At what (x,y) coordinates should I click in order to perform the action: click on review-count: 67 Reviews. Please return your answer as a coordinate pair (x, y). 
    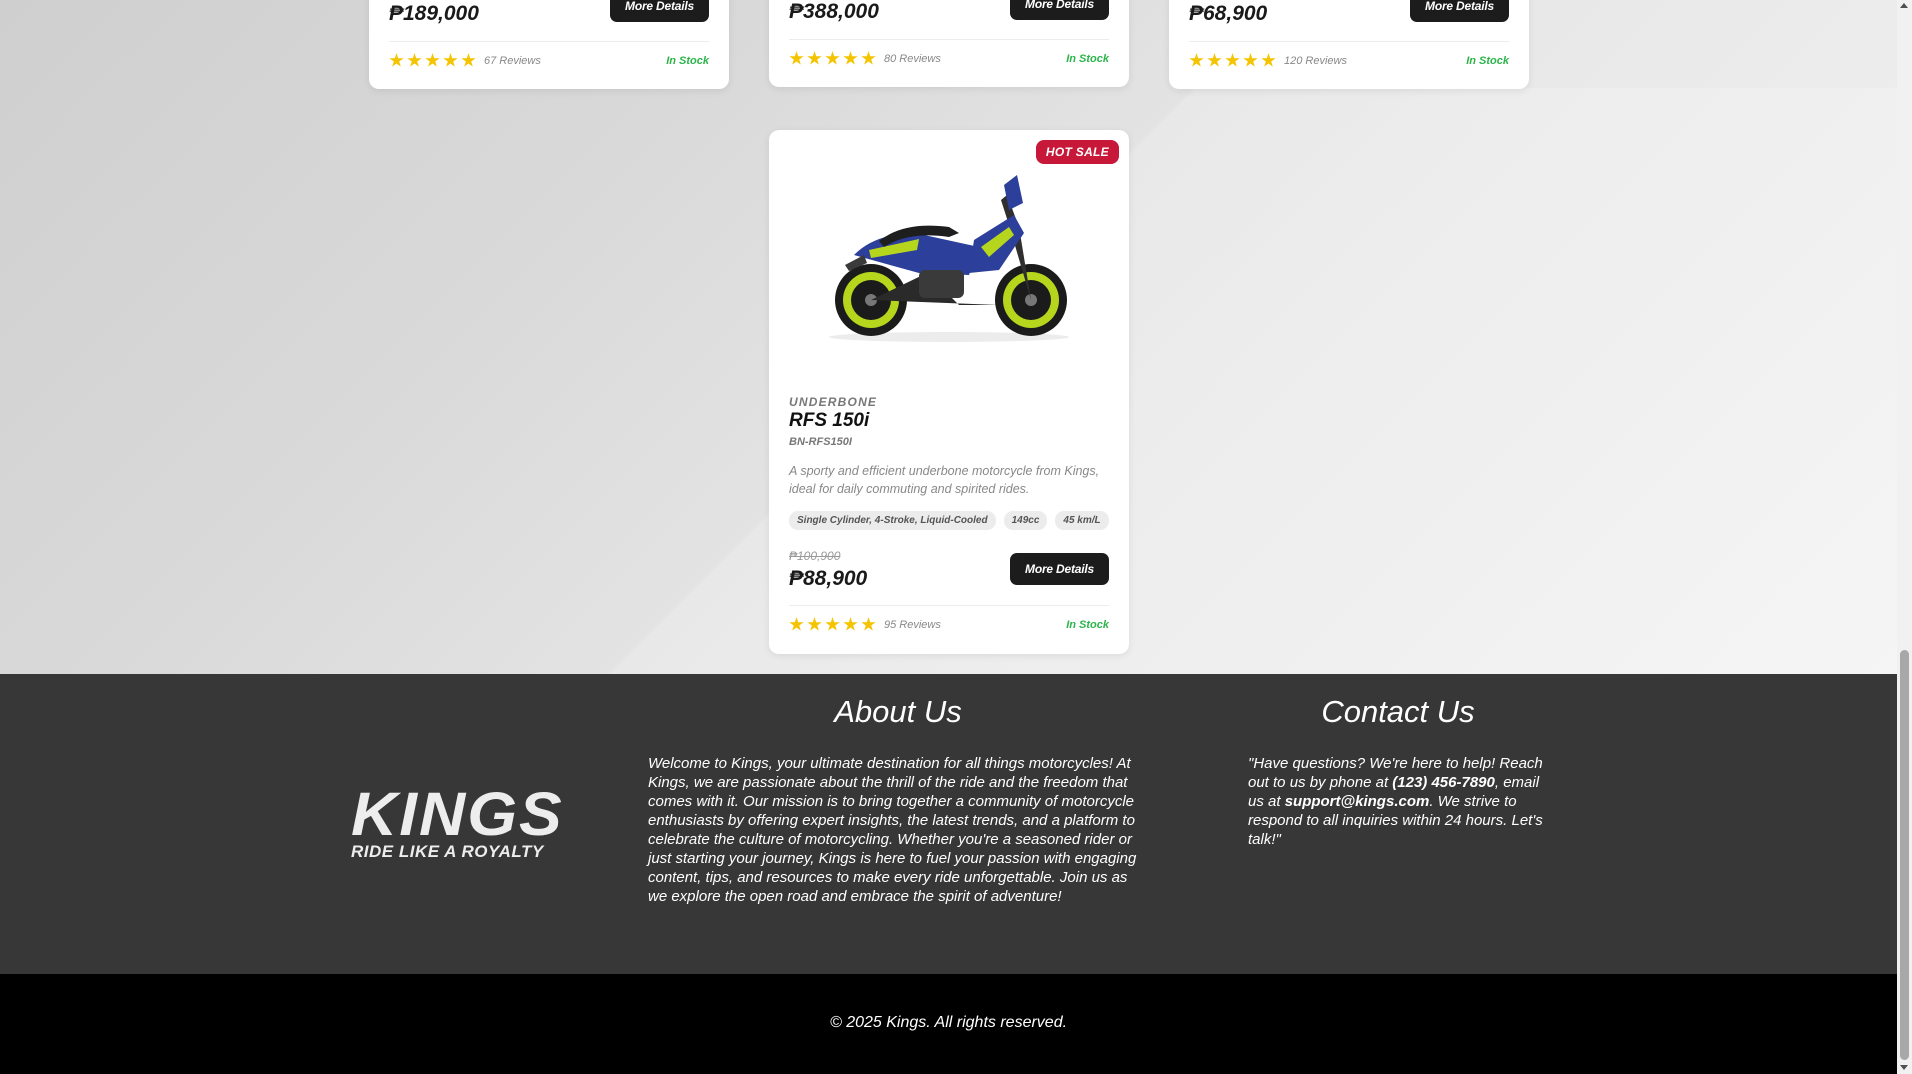
    Looking at the image, I should click on (512, 61).